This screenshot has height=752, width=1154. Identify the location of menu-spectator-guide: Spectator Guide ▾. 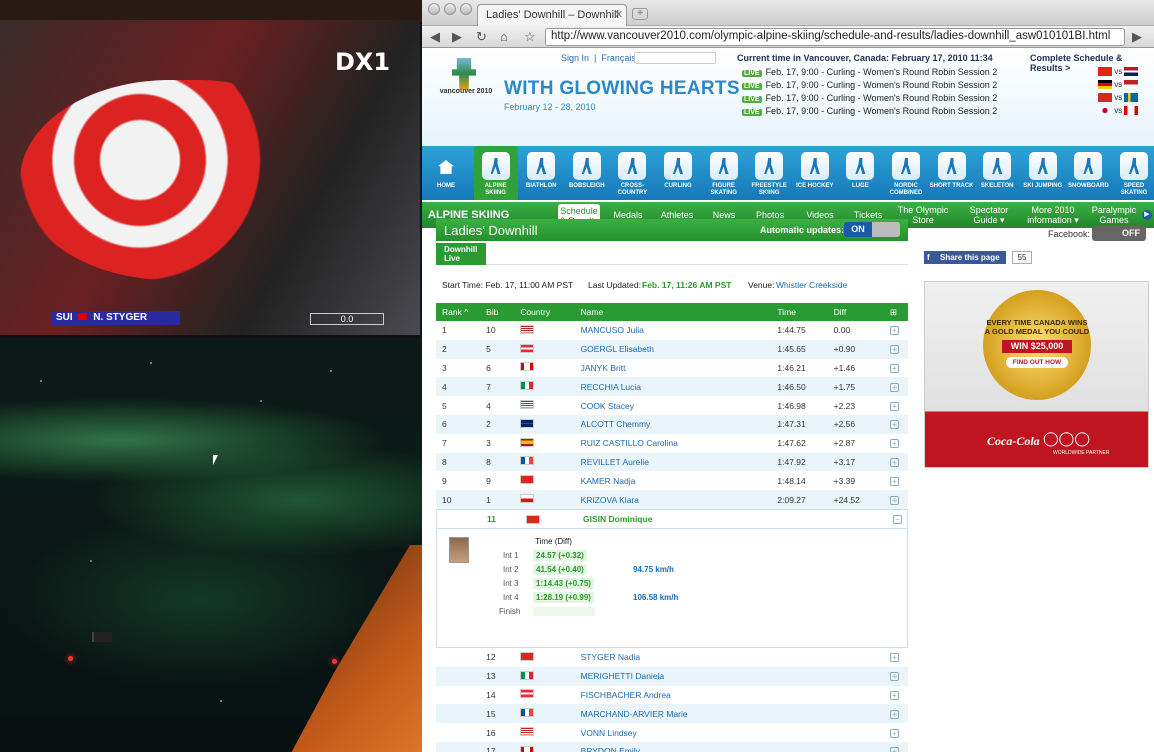
(989, 215).